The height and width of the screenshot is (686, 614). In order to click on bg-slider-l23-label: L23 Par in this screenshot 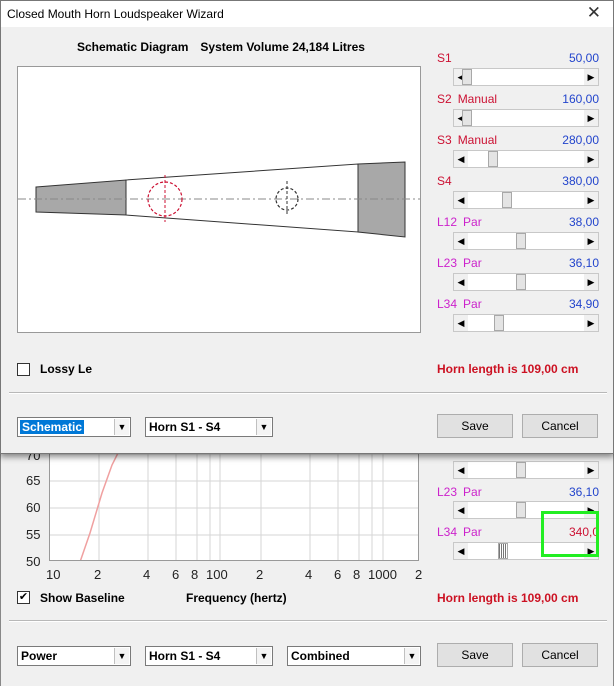, I will do `click(459, 492)`.